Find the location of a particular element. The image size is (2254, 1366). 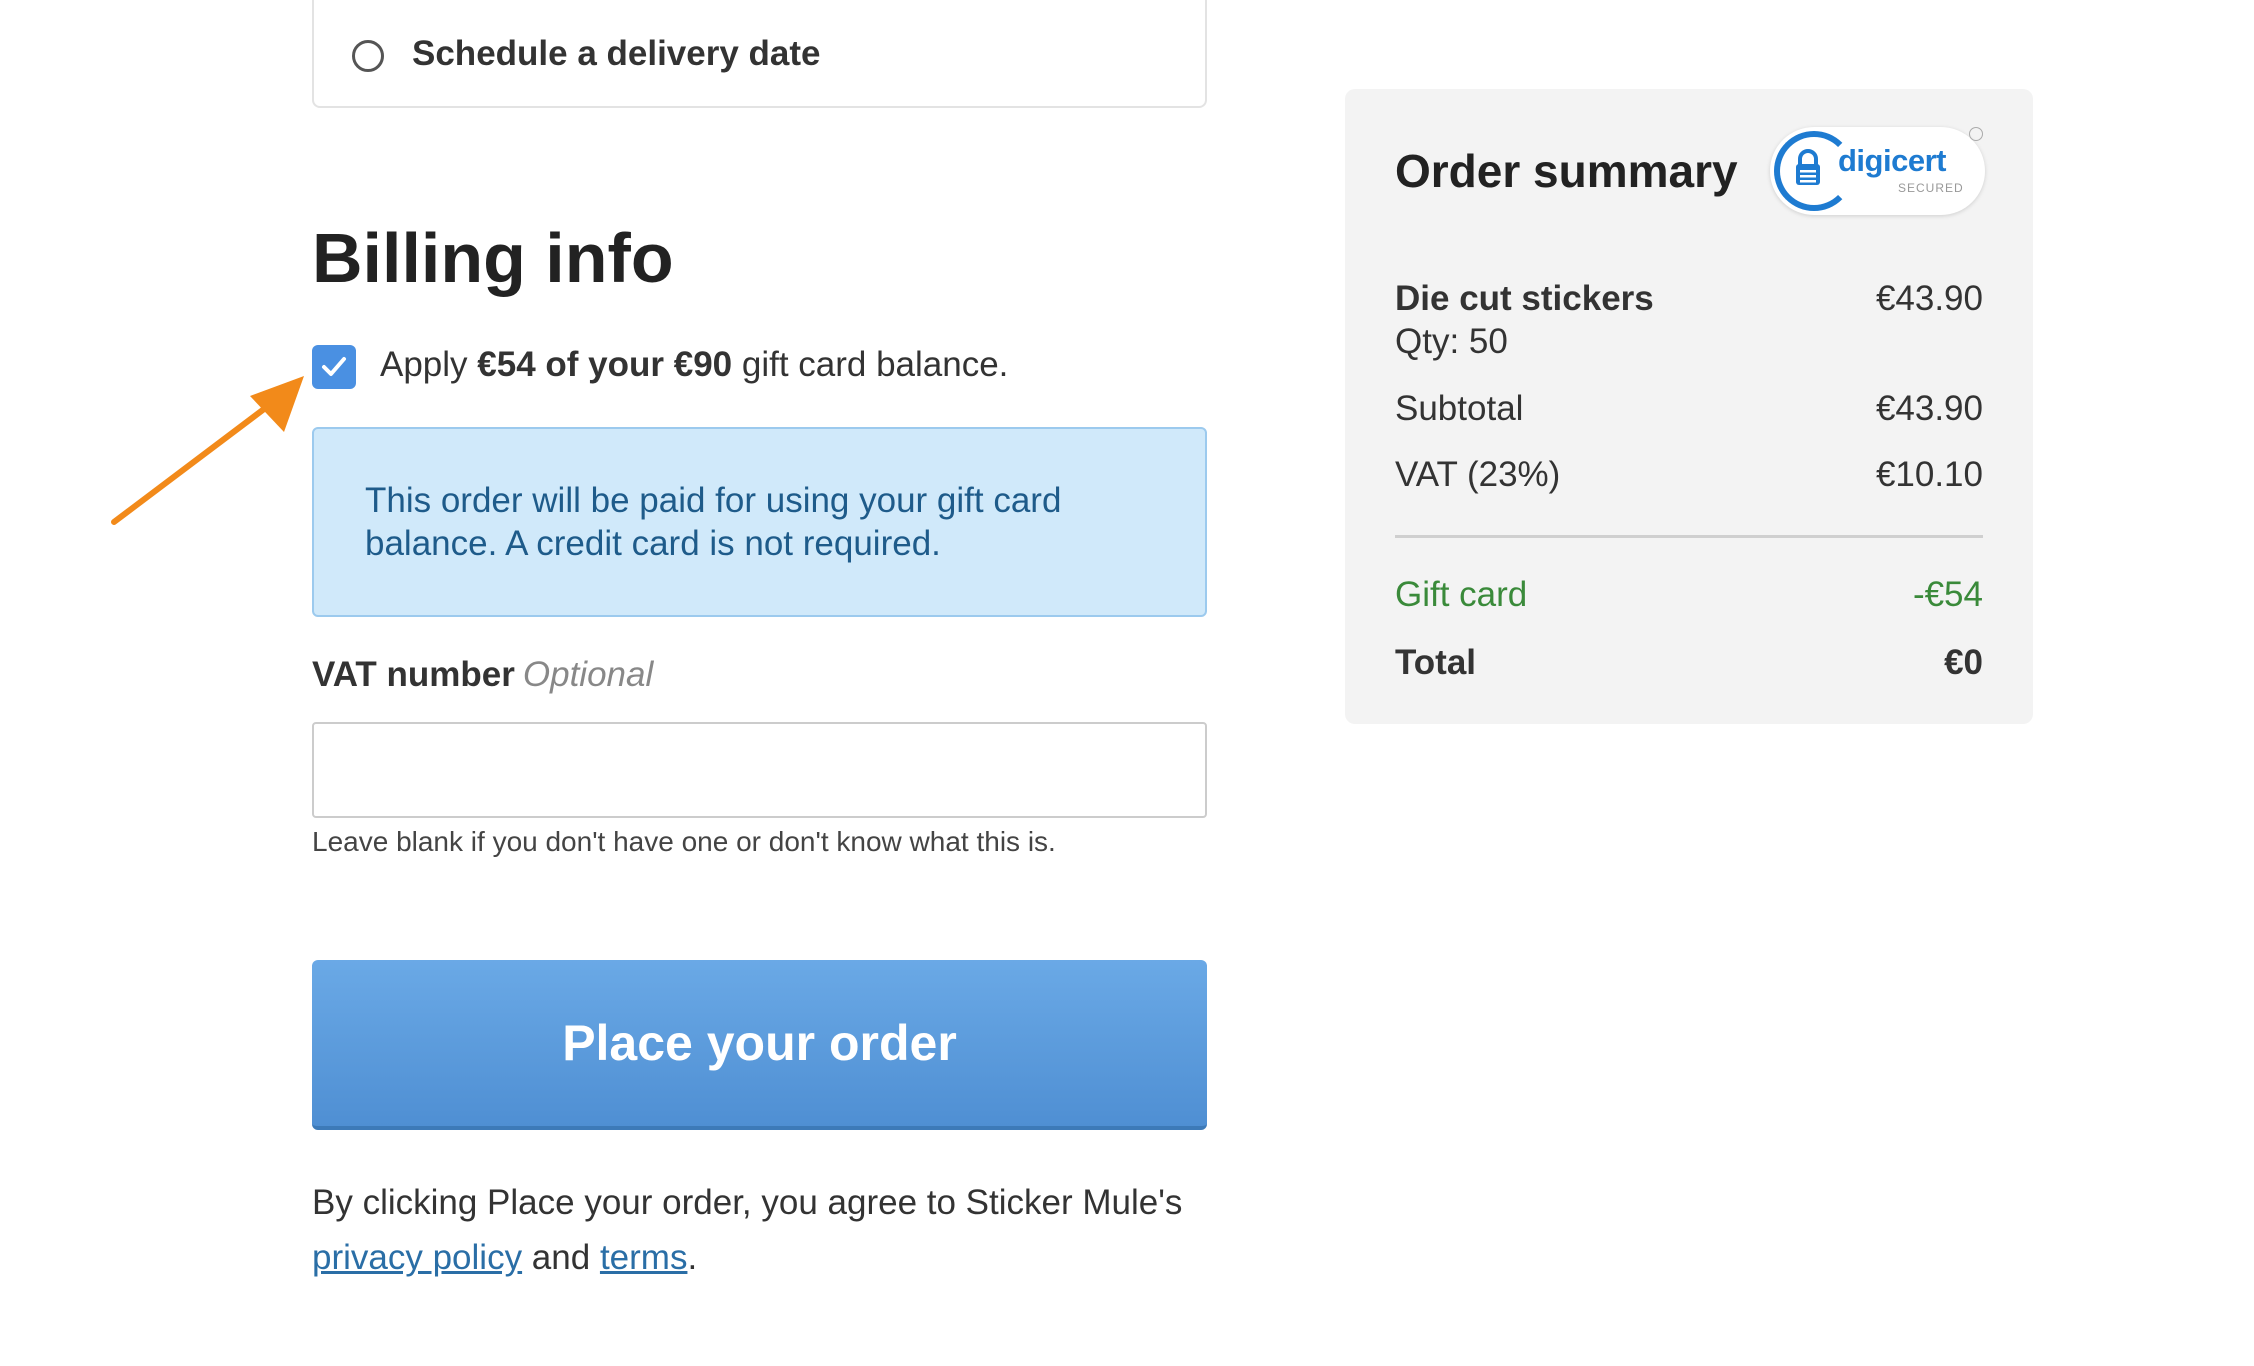

summary-divider is located at coordinates (1689, 536).